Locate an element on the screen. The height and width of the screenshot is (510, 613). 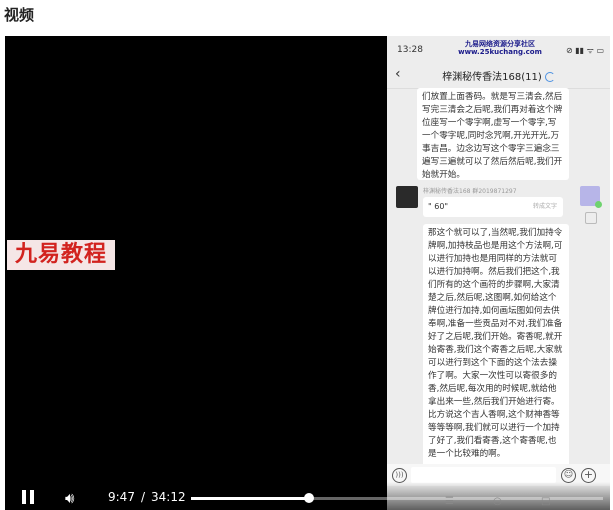
chat-header: ‹ 梓渊秘传香法168(11) is located at coordinates (498, 75).